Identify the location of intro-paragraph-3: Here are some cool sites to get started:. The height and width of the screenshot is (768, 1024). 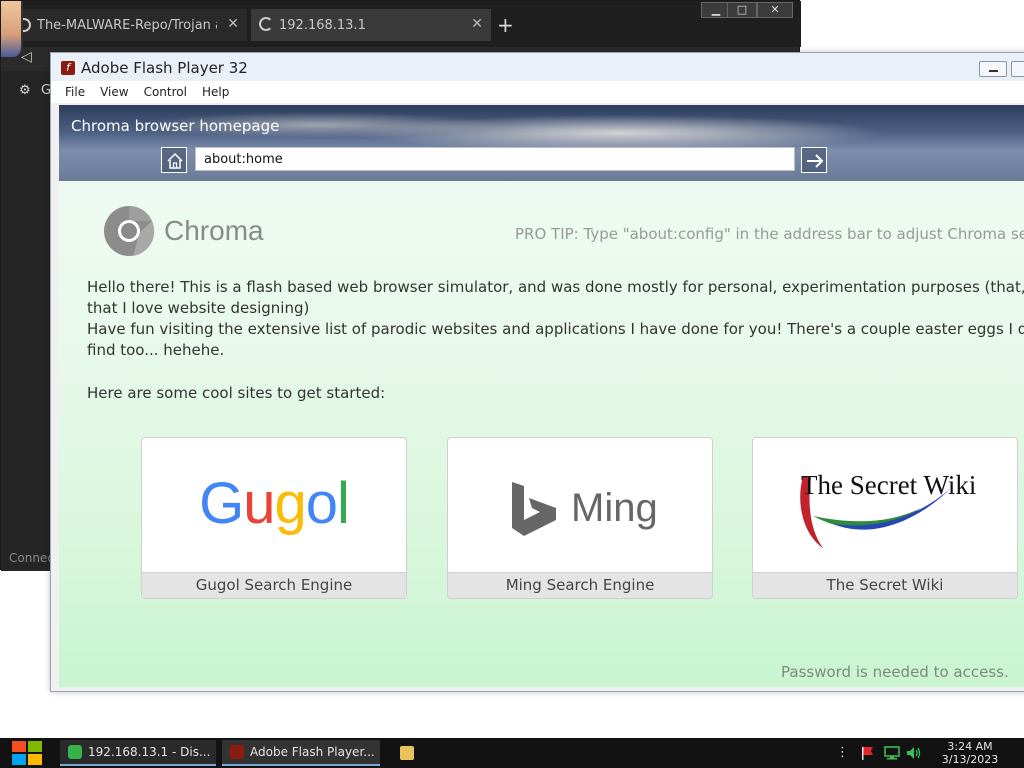
(236, 393).